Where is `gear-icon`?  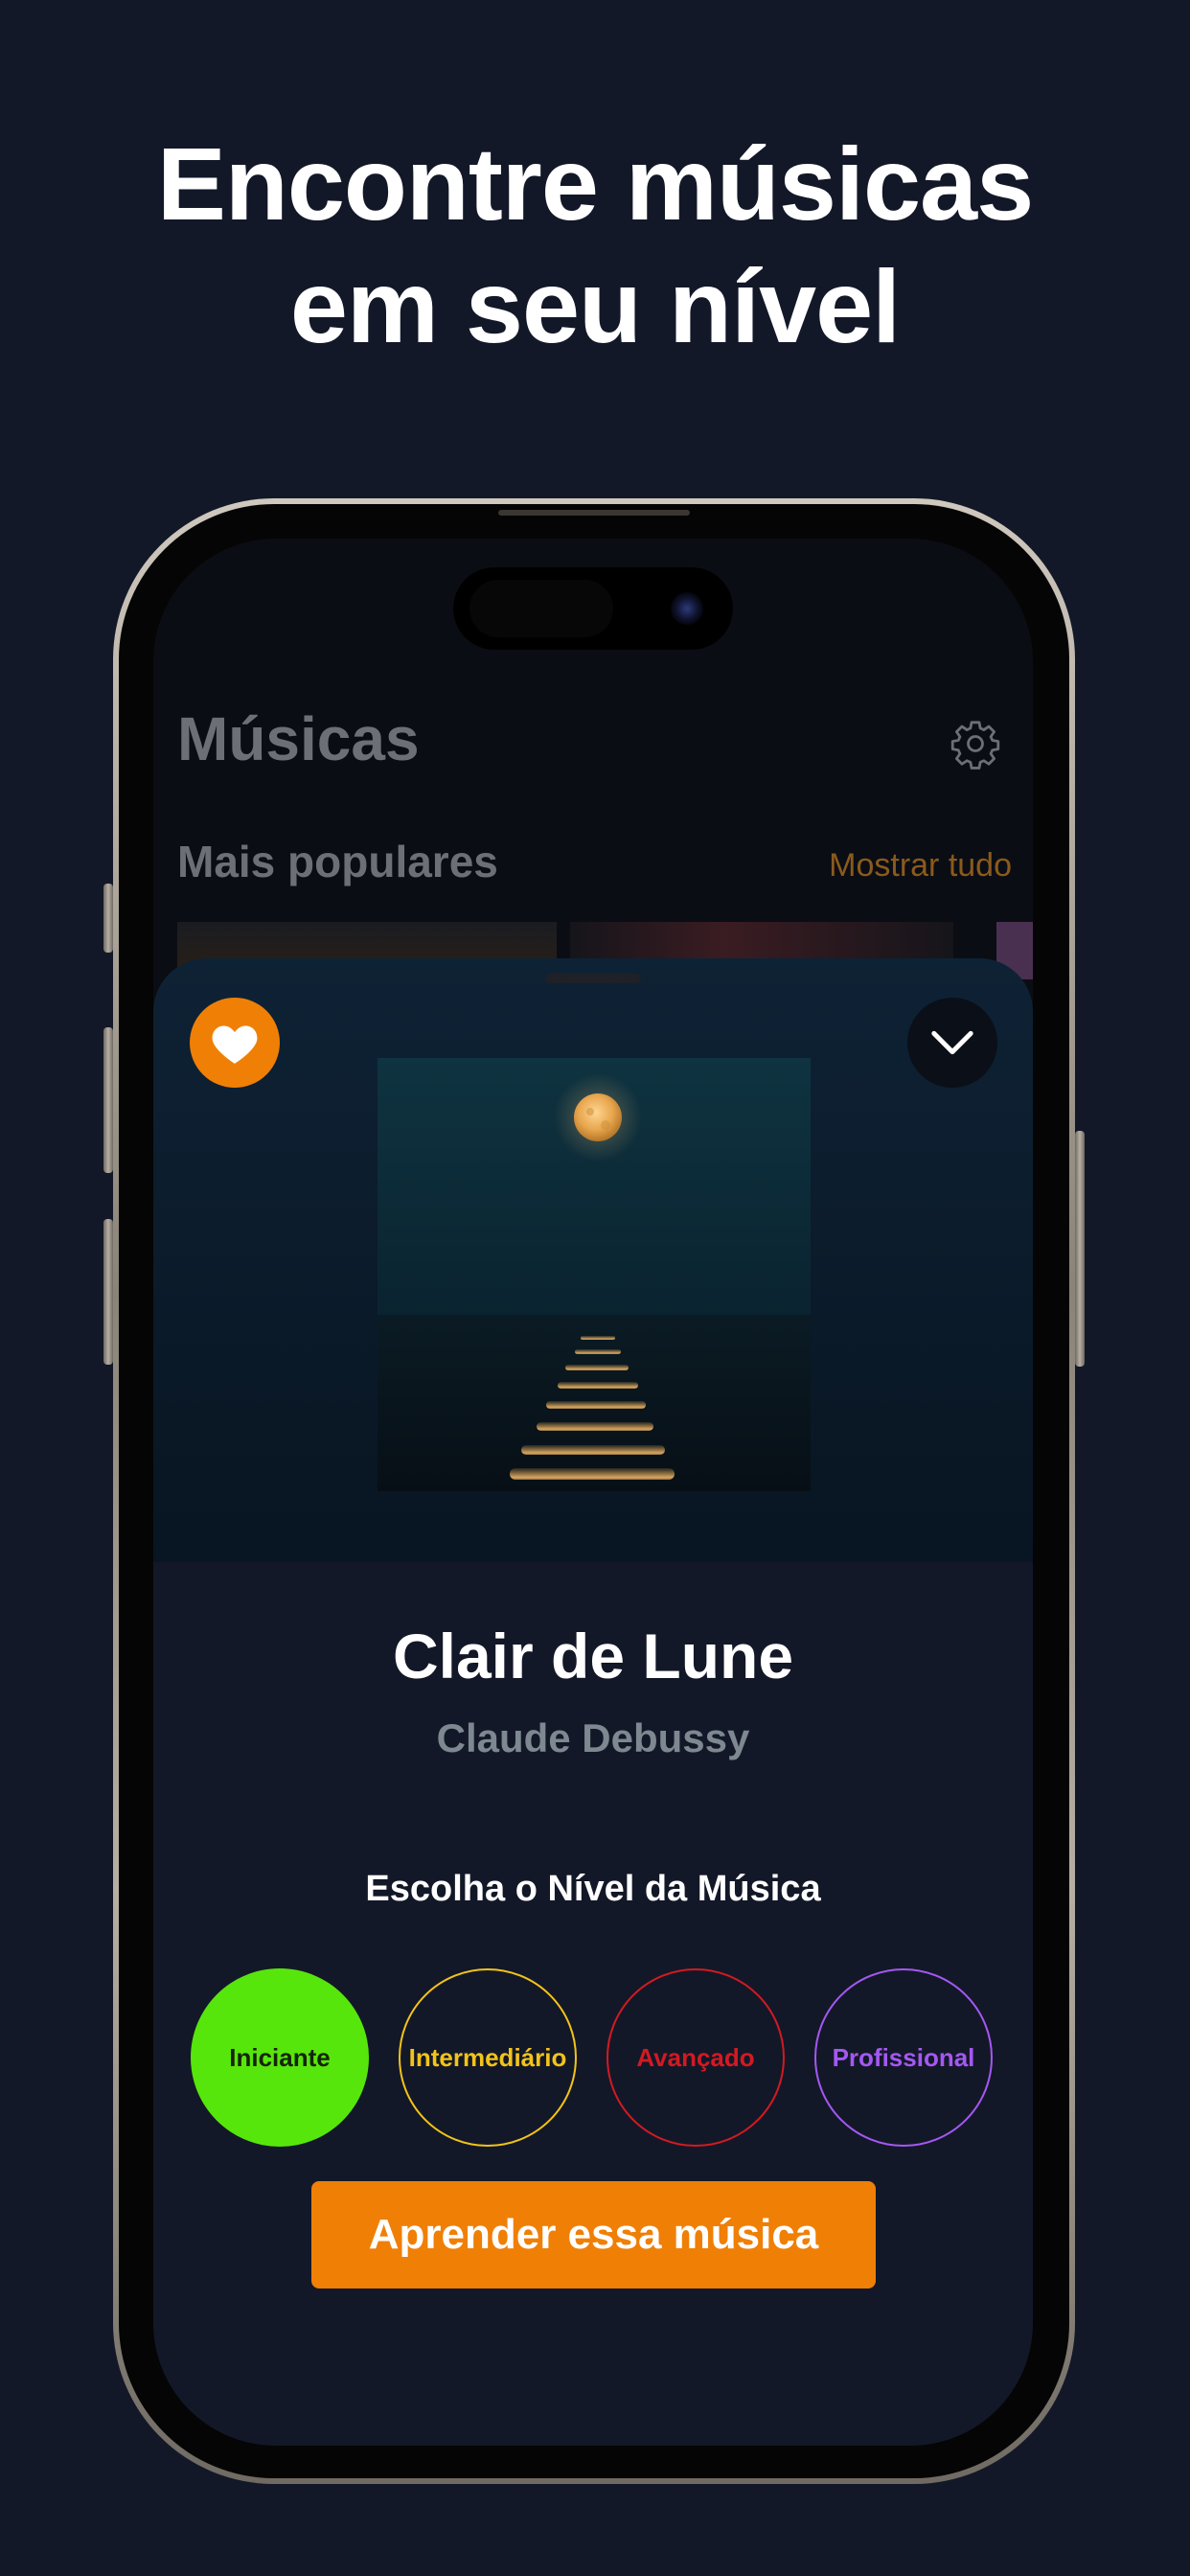
gear-icon is located at coordinates (976, 743).